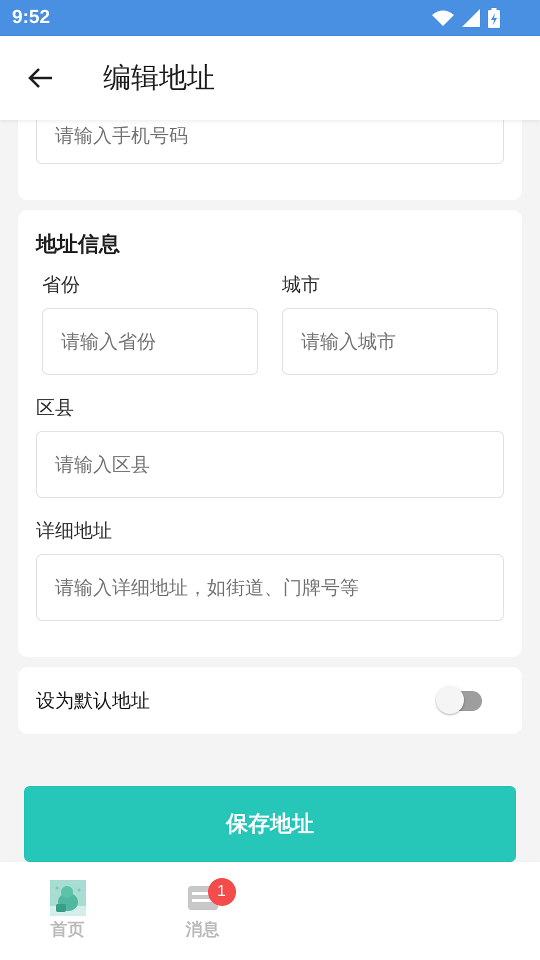  Describe the element at coordinates (270, 142) in the screenshot. I see `phone-input-field: 请输入手机号码` at that location.